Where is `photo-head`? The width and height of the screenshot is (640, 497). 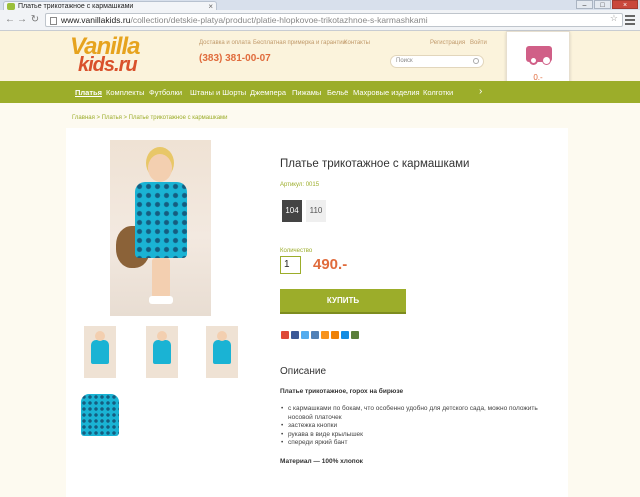
photo-head is located at coordinates (160, 168).